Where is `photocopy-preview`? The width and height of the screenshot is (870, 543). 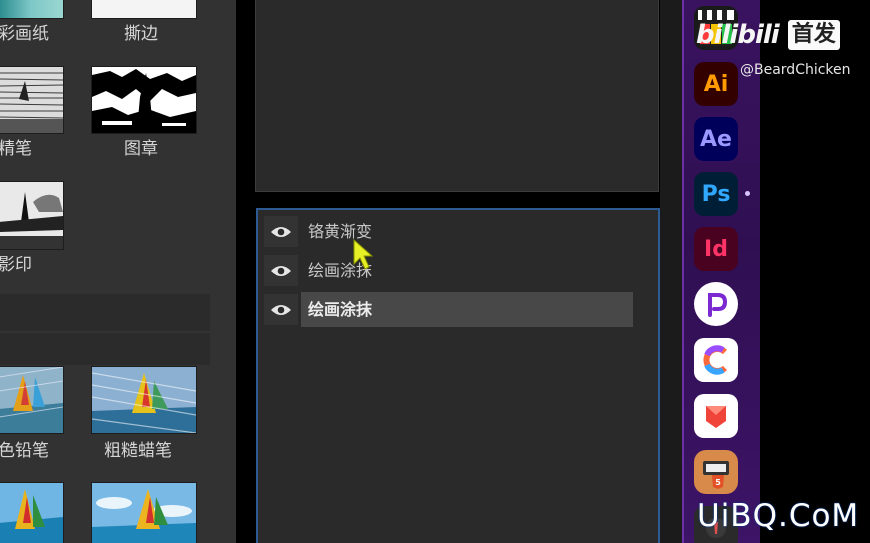
photocopy-preview is located at coordinates (31, 215).